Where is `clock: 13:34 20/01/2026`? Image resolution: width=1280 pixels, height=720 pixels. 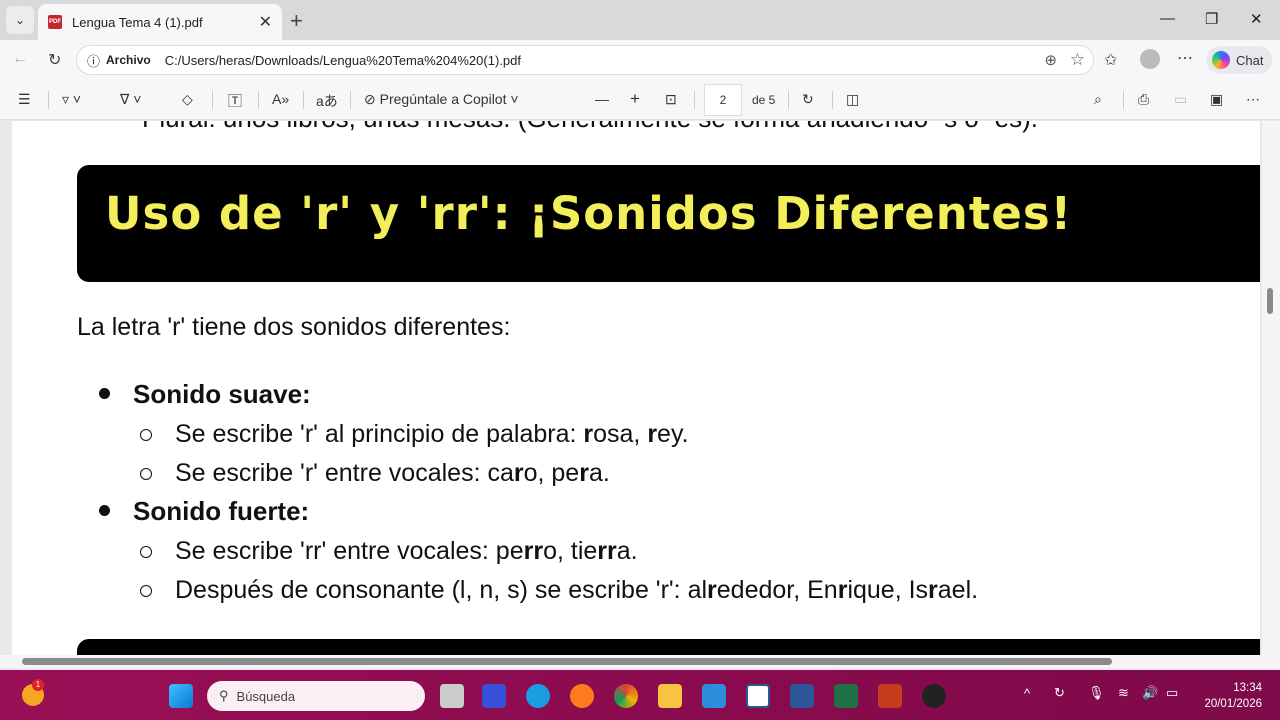 clock: 13:34 20/01/2026 is located at coordinates (1233, 696).